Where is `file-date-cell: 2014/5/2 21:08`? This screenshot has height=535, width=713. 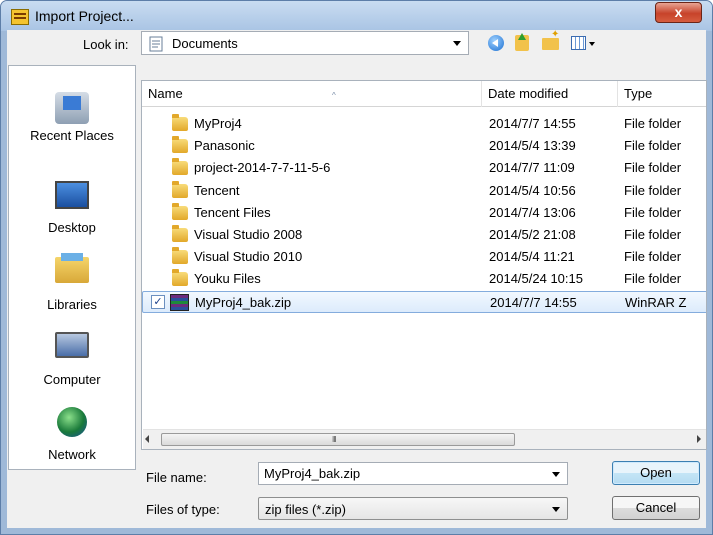
file-date-cell: 2014/5/2 21:08 is located at coordinates (532, 234).